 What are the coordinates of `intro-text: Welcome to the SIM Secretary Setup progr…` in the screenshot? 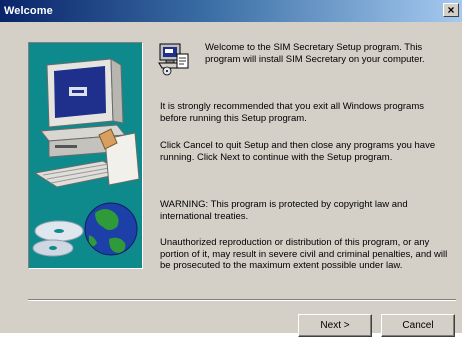 It's located at (315, 53).